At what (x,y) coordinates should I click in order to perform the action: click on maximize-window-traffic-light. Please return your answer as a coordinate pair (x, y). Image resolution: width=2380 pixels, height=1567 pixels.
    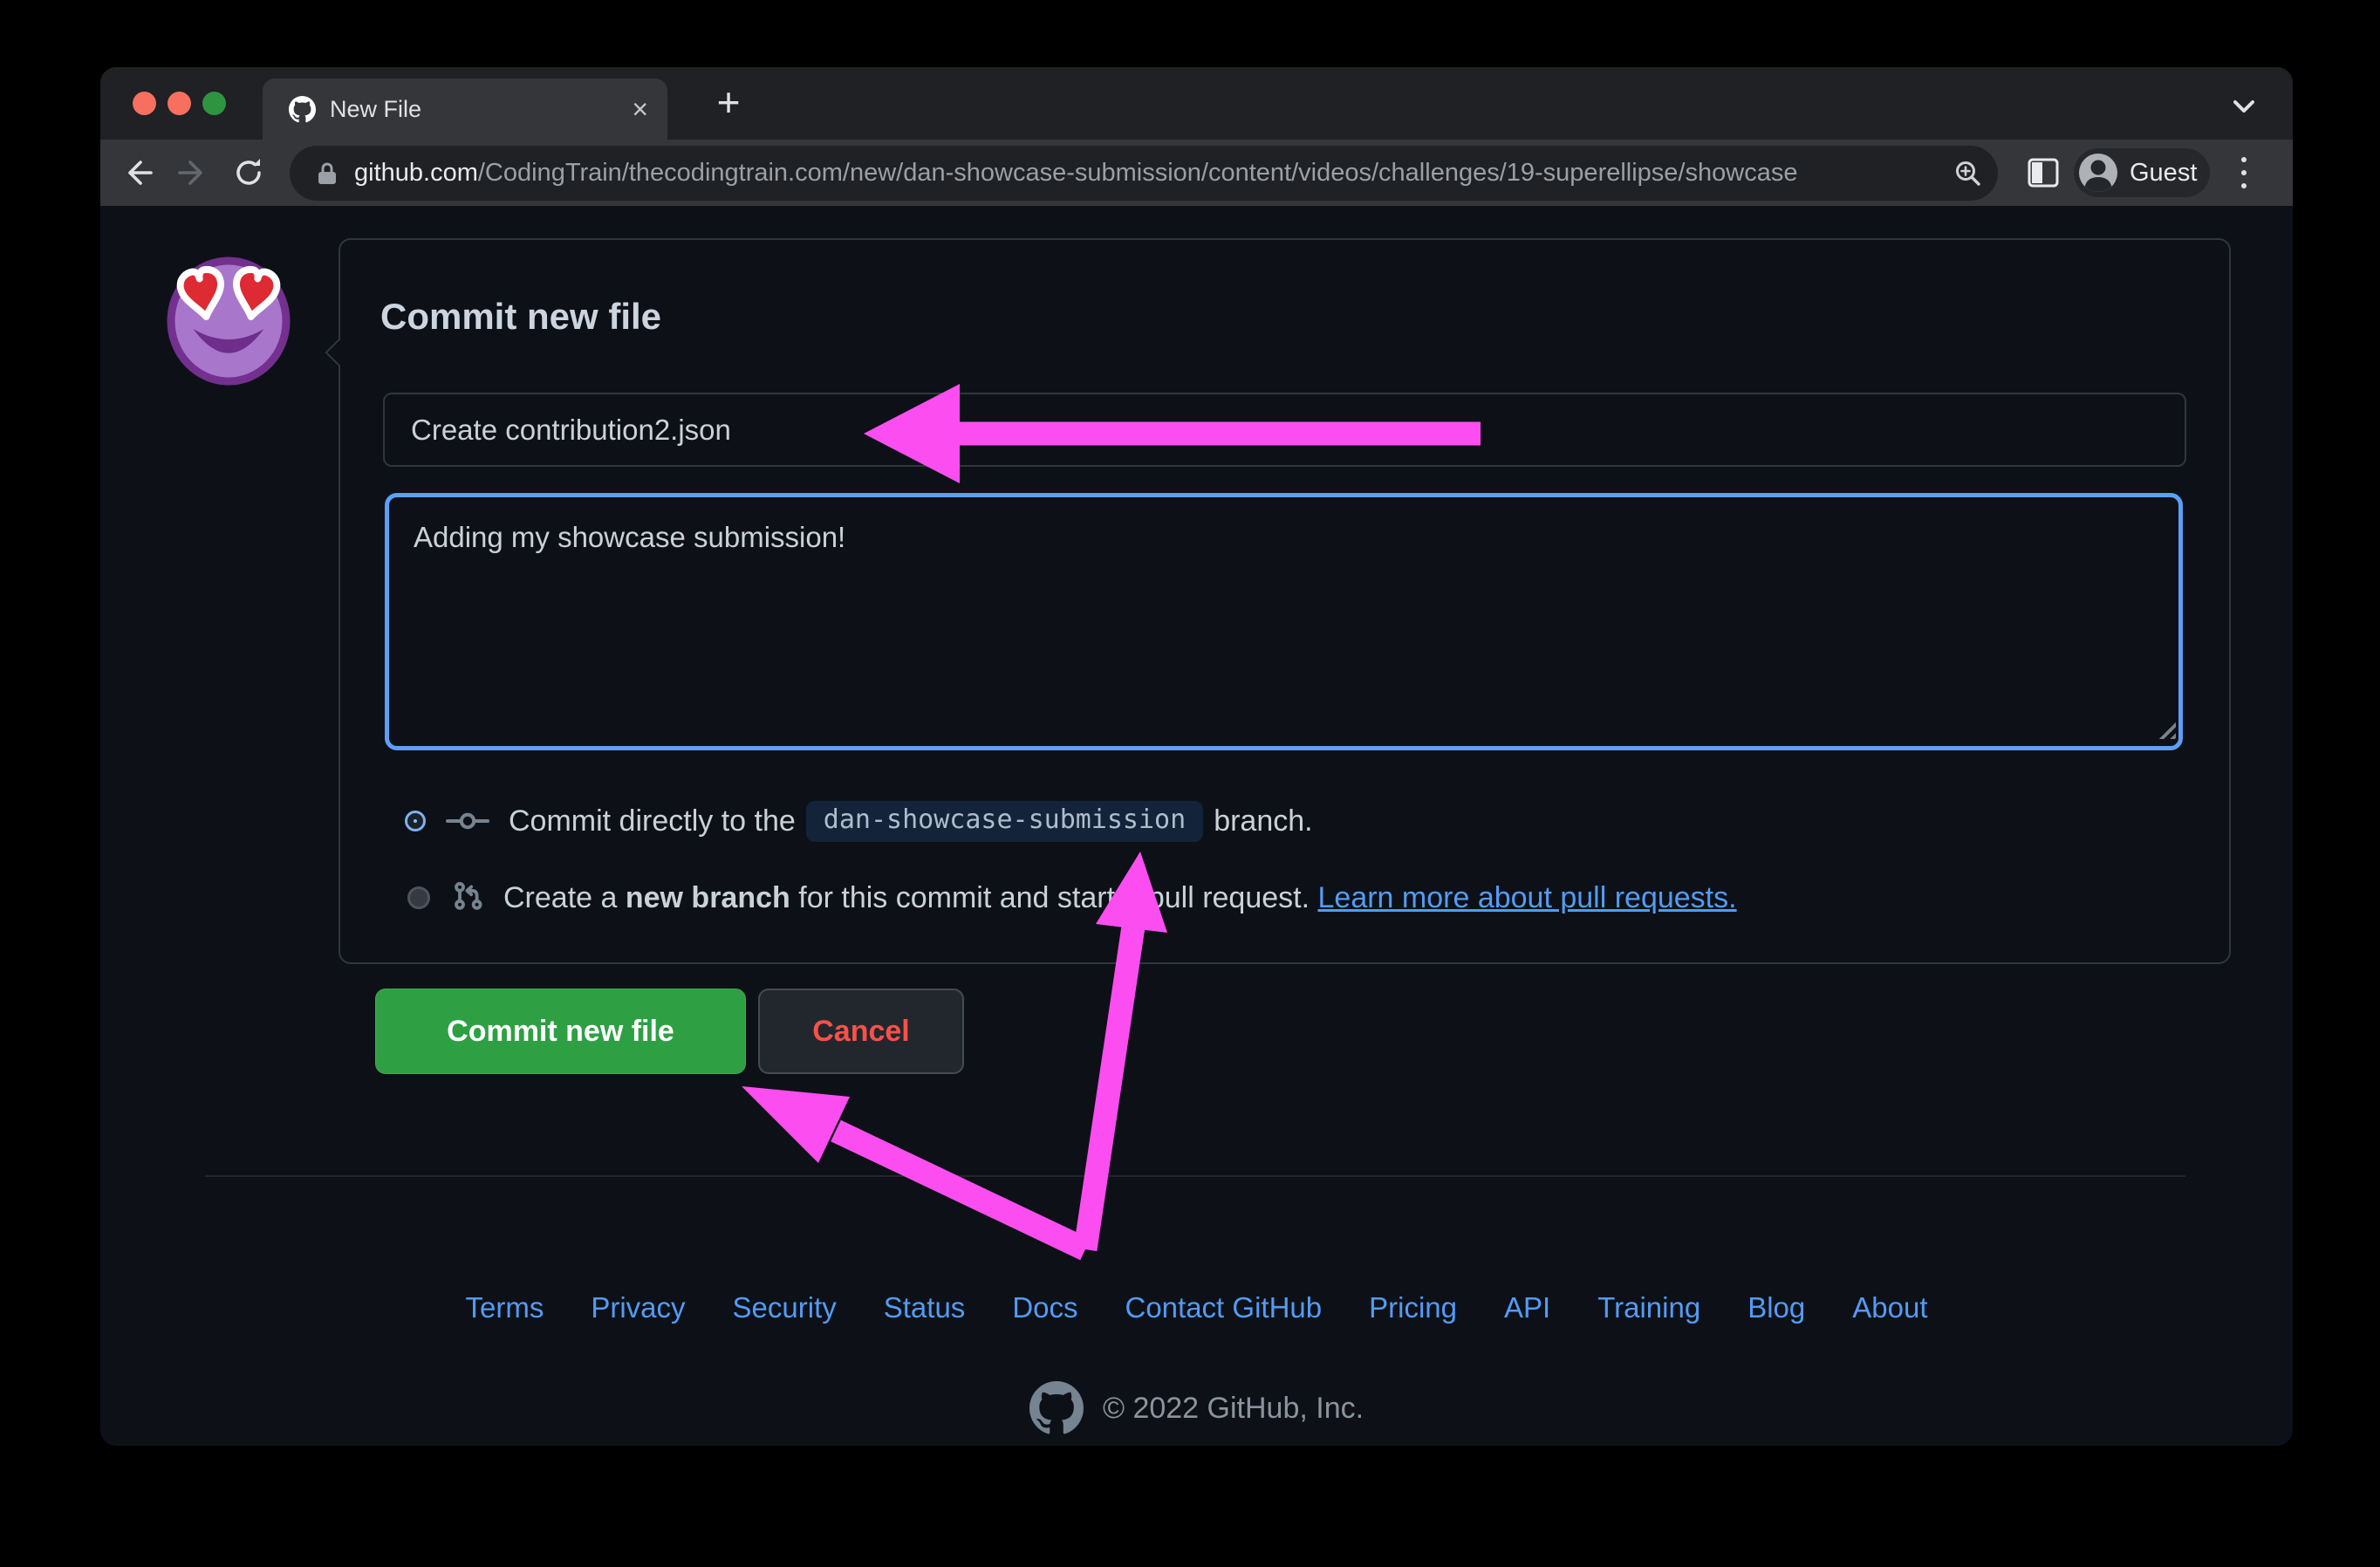
    Looking at the image, I should click on (214, 104).